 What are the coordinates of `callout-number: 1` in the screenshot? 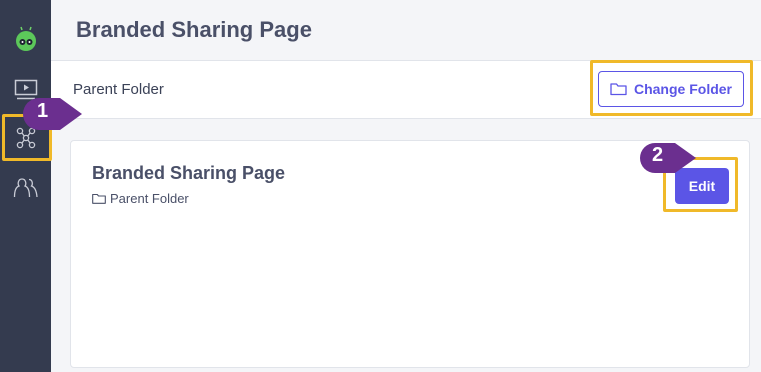 It's located at (43, 111).